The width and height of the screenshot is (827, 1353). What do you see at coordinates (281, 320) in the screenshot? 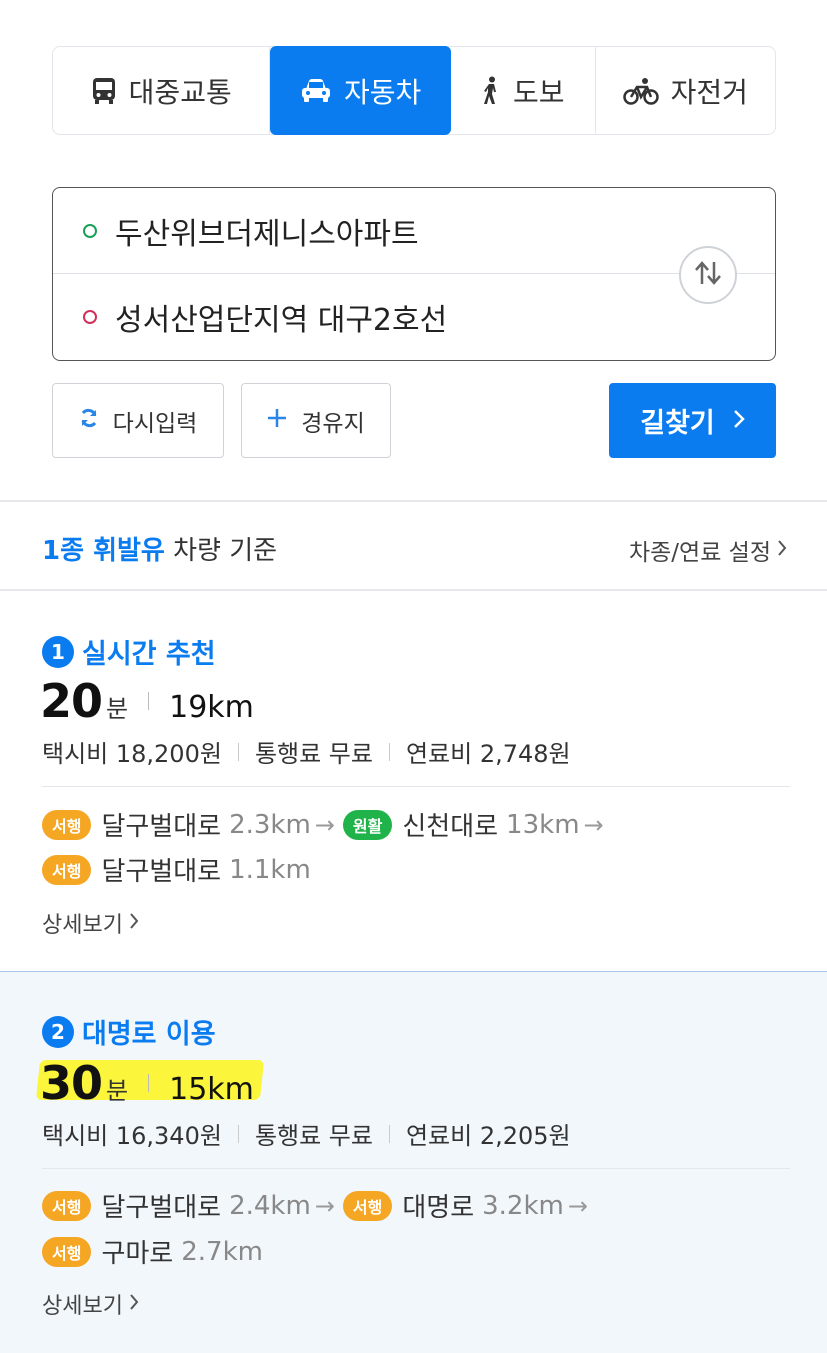
I see `destination-text: 성서산업단지역 대구2호선` at bounding box center [281, 320].